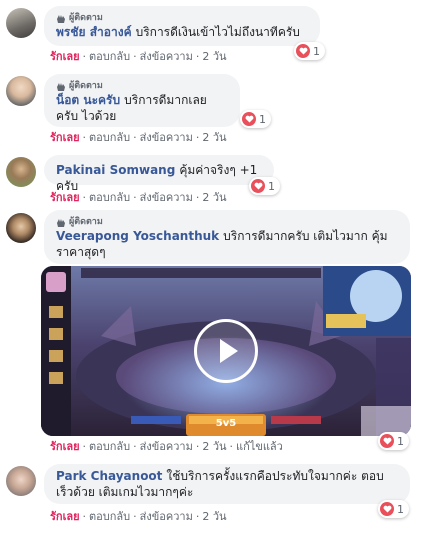 This screenshot has height=533, width=439. I want to click on comment-bubble: Pakinai Somwang คุ้มค่าจริงๆ +1 ครับ, so click(159, 174).